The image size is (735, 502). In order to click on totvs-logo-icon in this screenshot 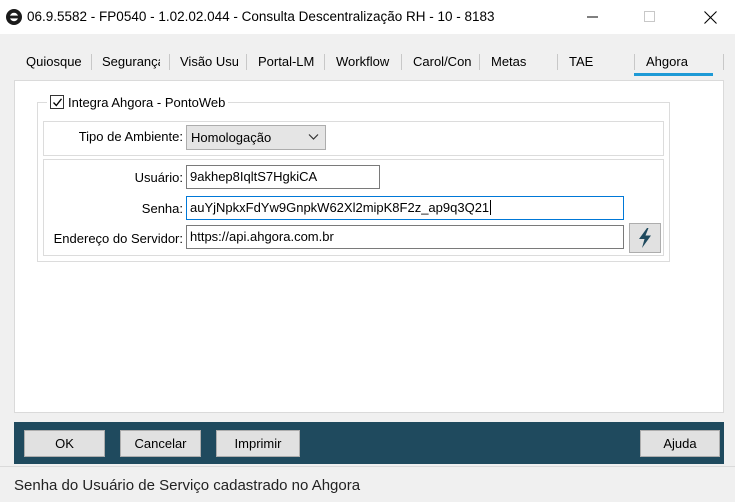, I will do `click(14, 17)`.